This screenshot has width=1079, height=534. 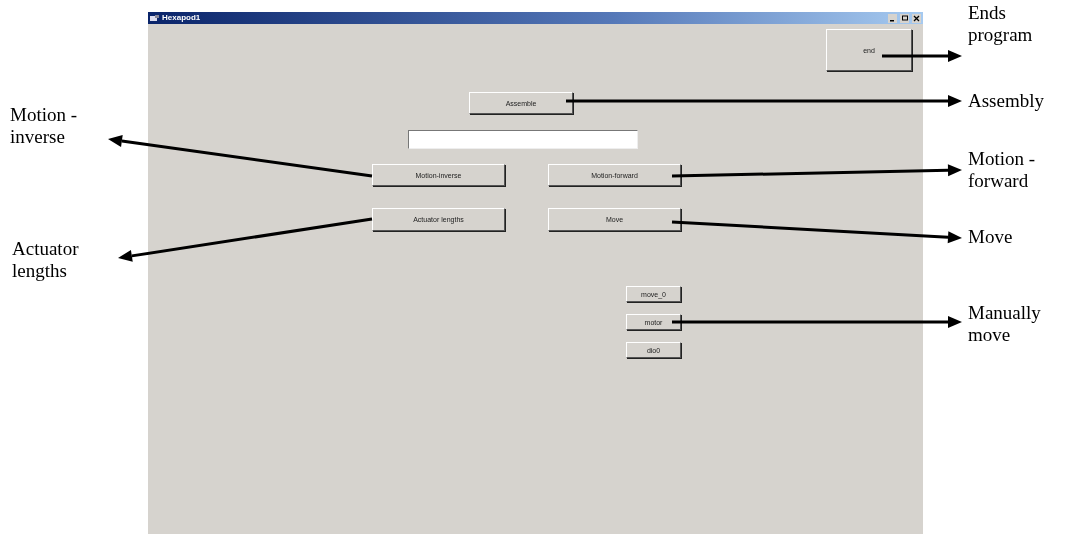 I want to click on annotation-label: Motion - inverse, so click(x=44, y=126).